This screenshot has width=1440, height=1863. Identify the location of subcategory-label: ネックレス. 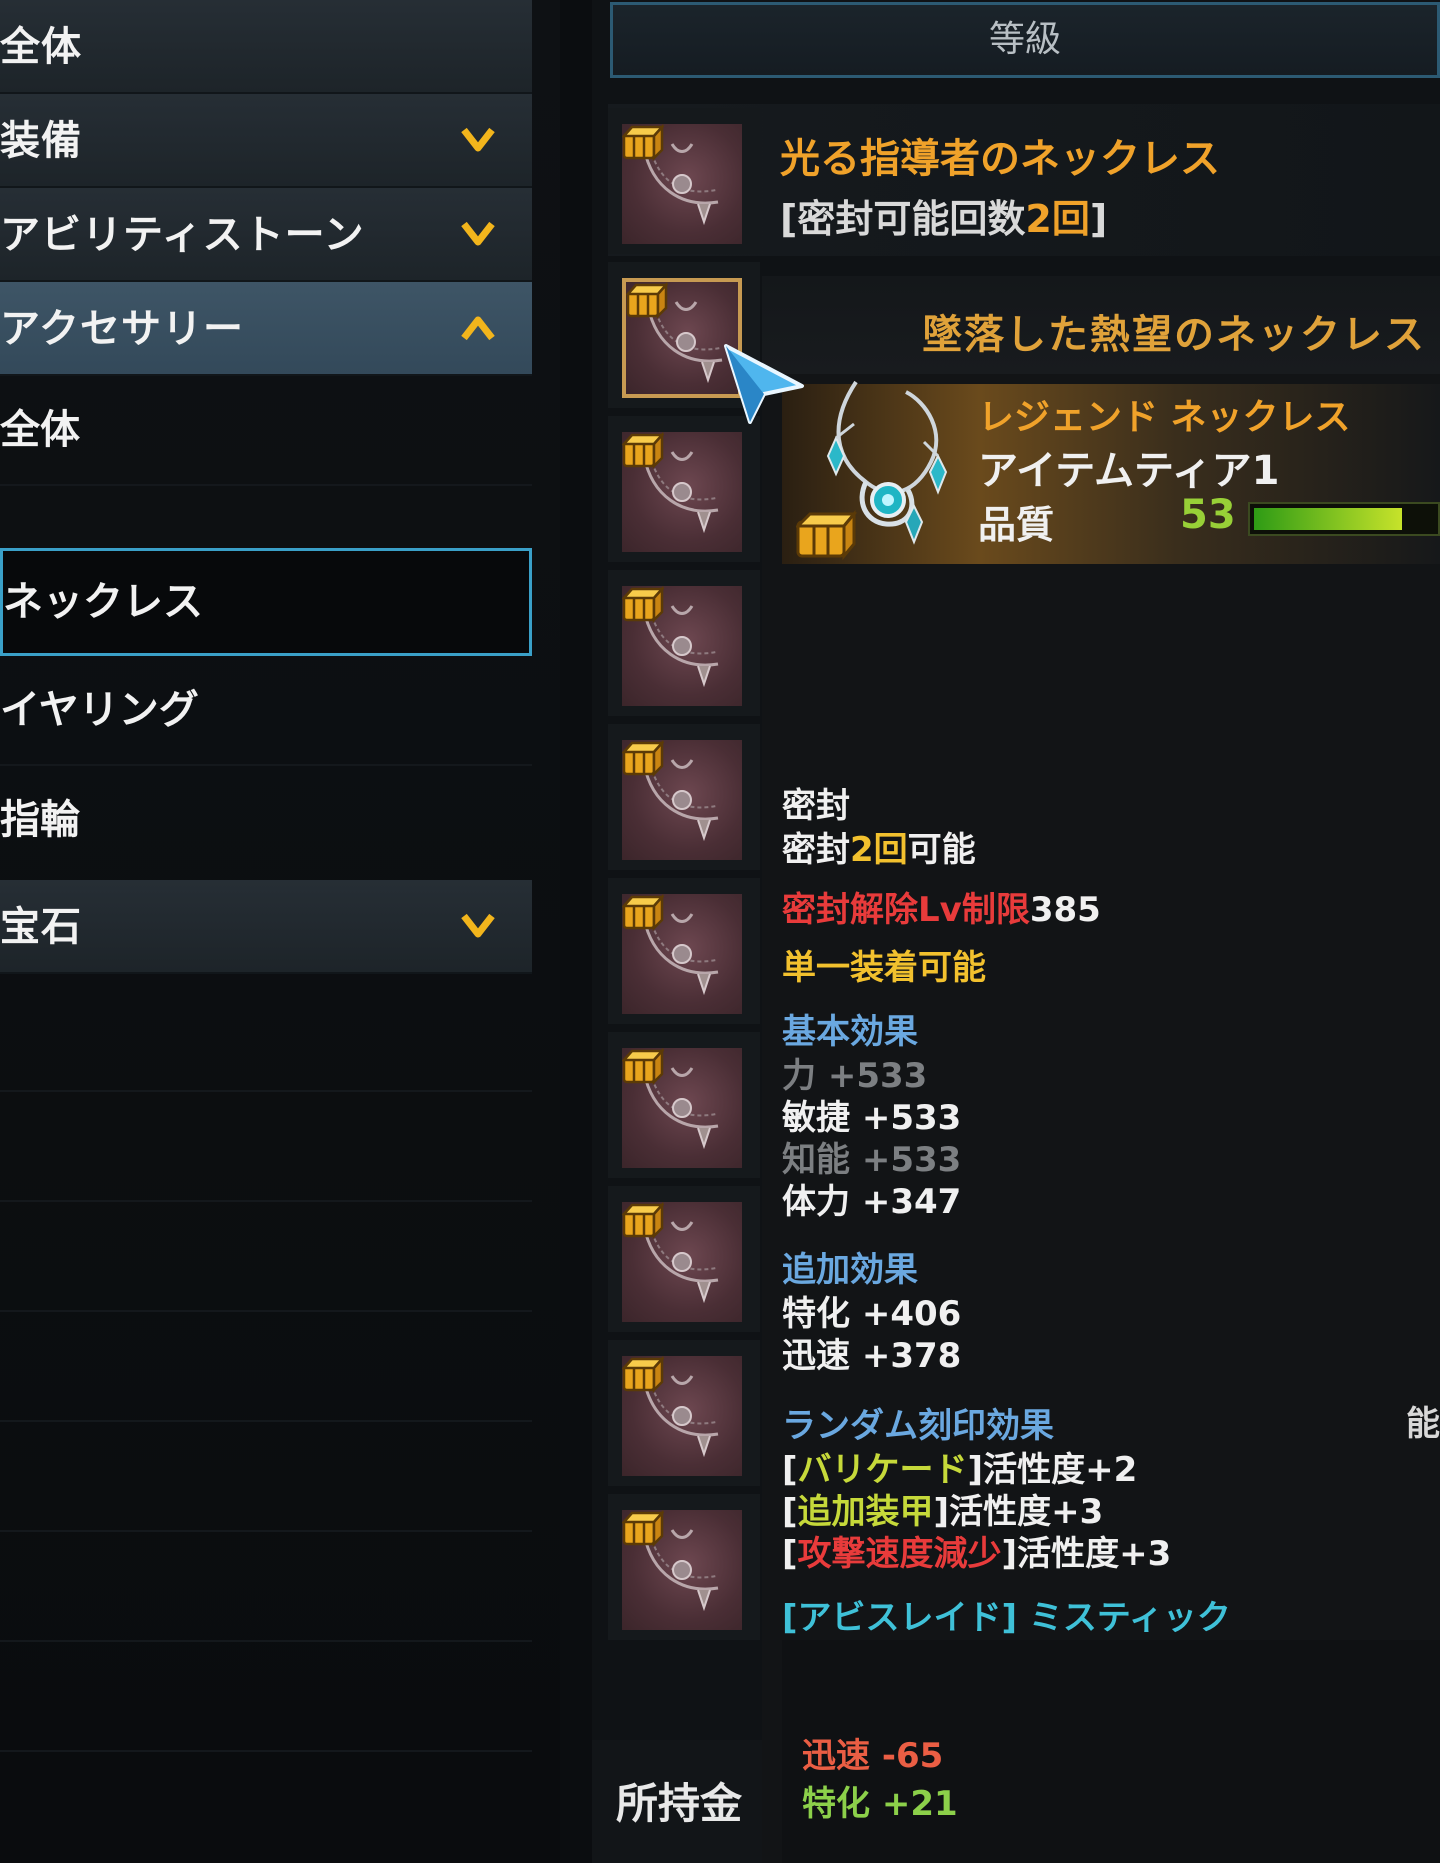
(103, 602).